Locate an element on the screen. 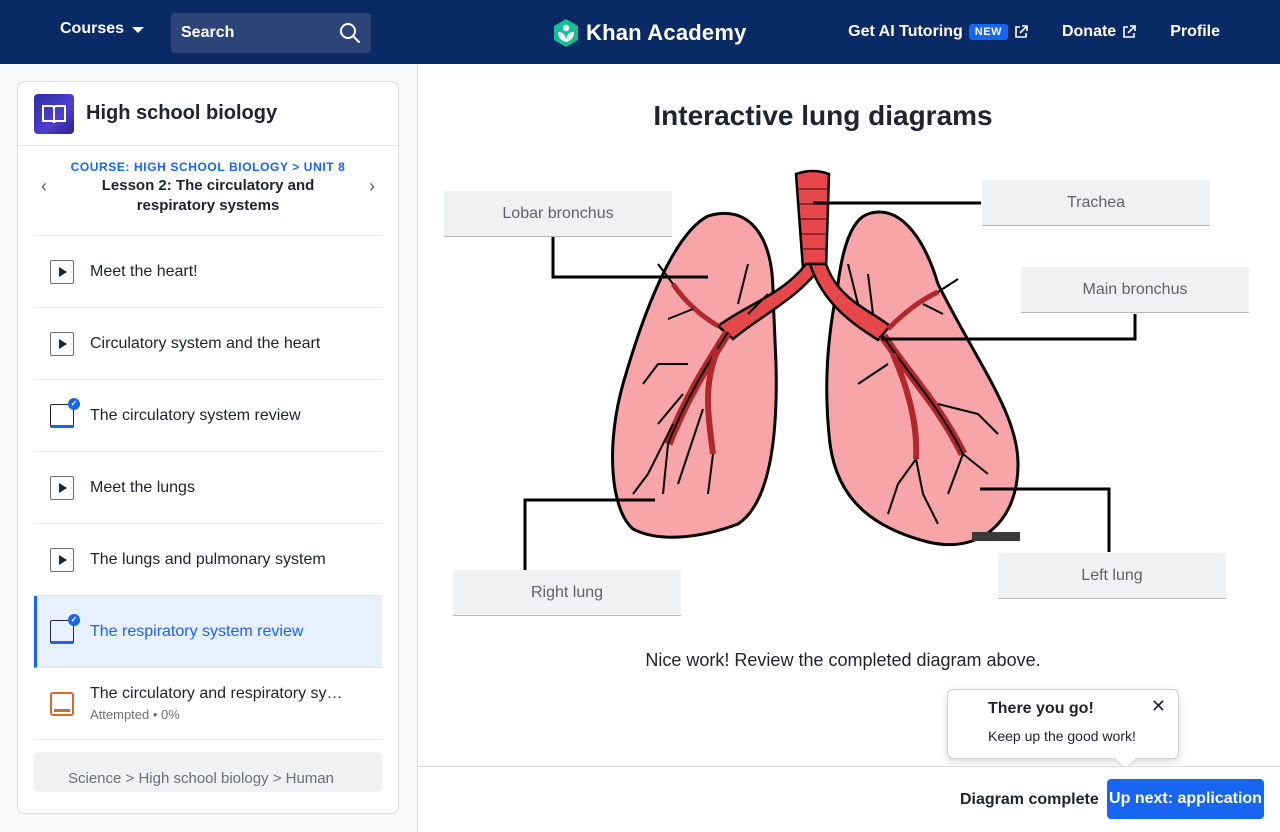 Image resolution: width=1280 pixels, height=832 pixels. list-item: Circulatory system and the heart is located at coordinates (208, 344).